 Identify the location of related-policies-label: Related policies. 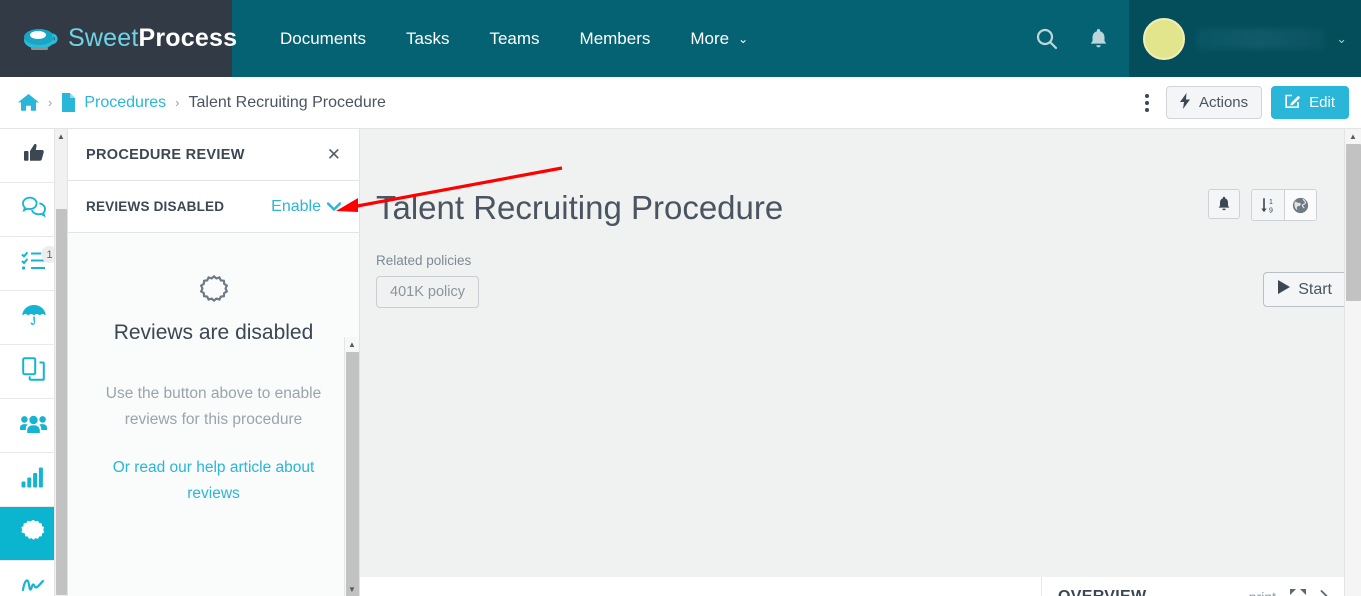
(424, 260).